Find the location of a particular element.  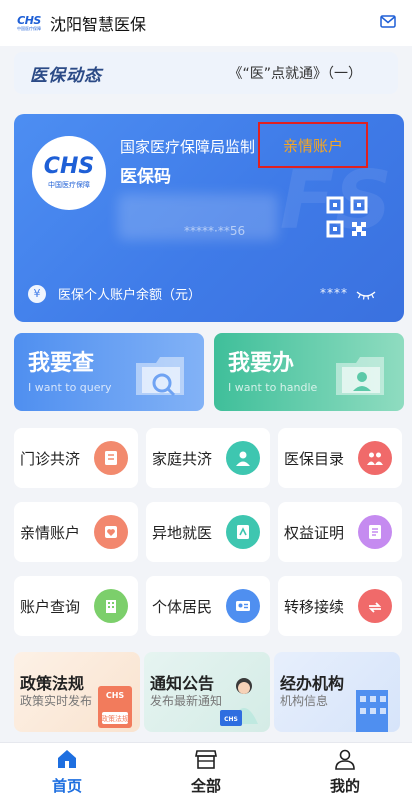

yen-icon: ¥ is located at coordinates (37, 293).